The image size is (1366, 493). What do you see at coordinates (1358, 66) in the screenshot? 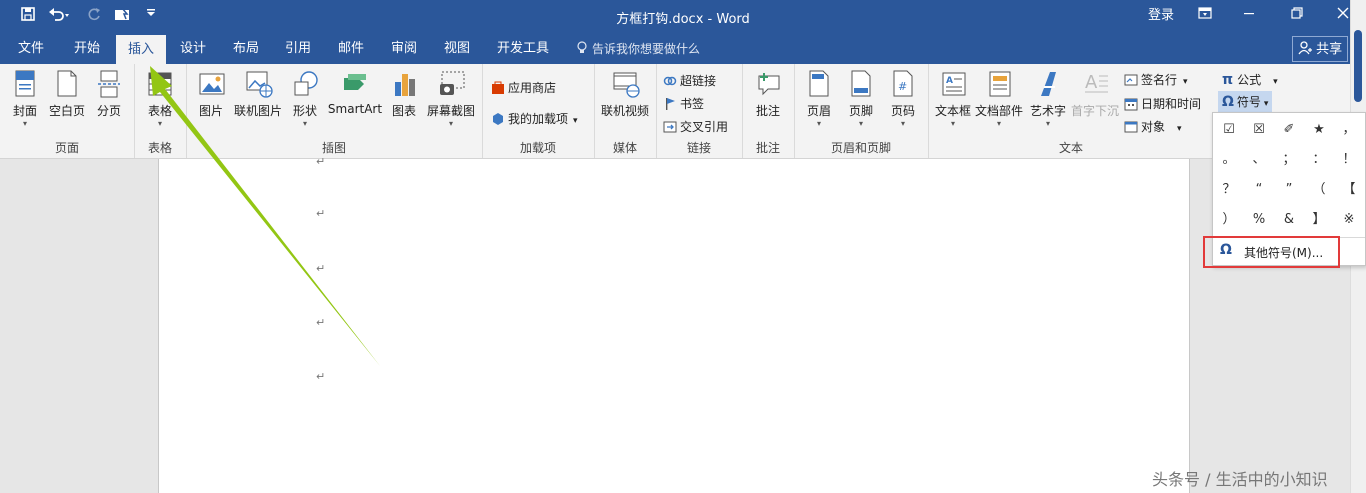
I see `scrollbar-thumb` at bounding box center [1358, 66].